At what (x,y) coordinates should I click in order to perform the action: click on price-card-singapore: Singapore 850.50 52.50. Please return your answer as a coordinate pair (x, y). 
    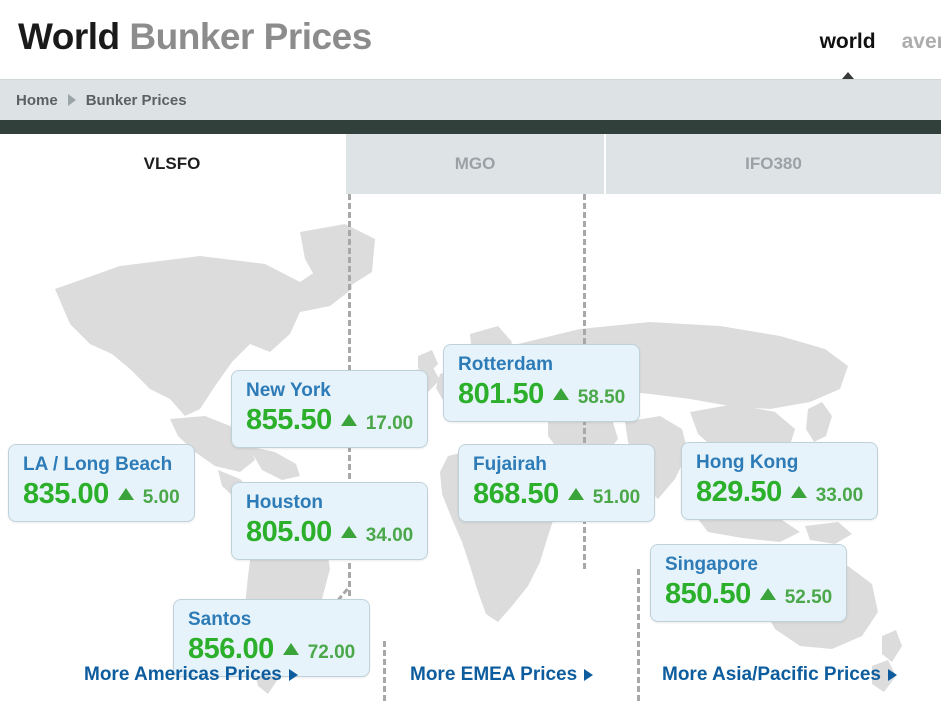
    Looking at the image, I should click on (749, 583).